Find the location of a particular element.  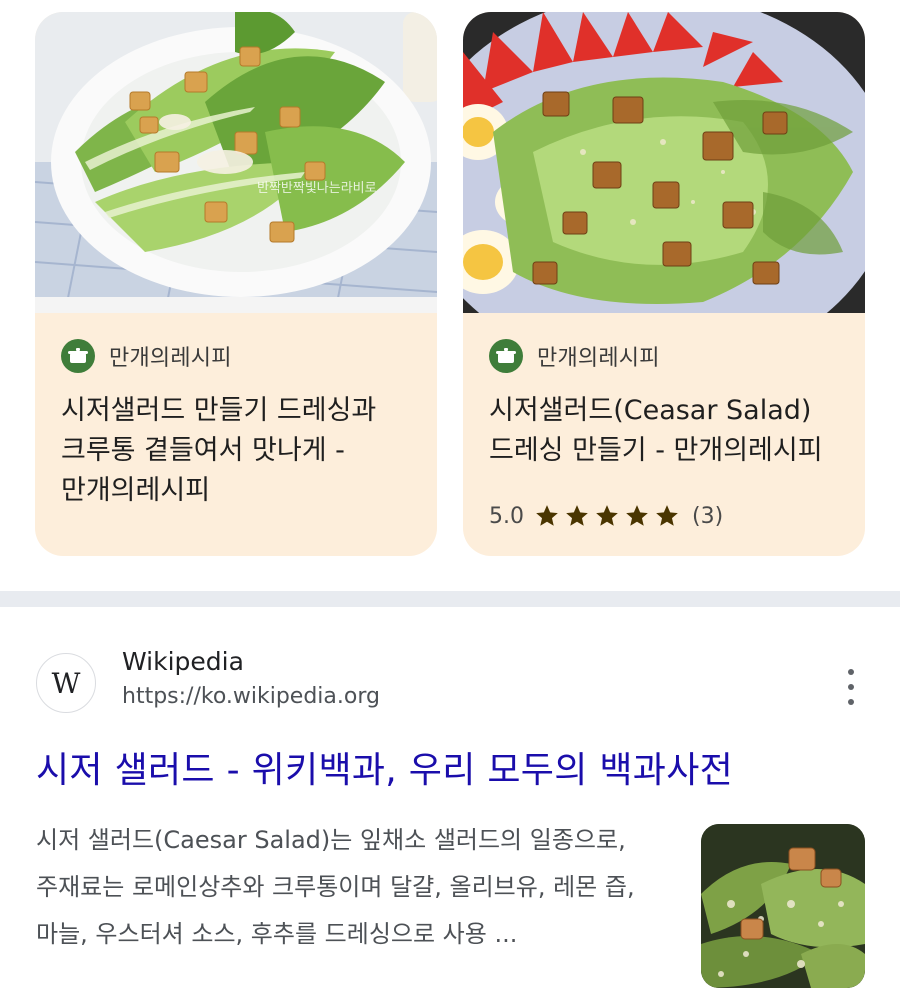

section-divider is located at coordinates (450, 599).